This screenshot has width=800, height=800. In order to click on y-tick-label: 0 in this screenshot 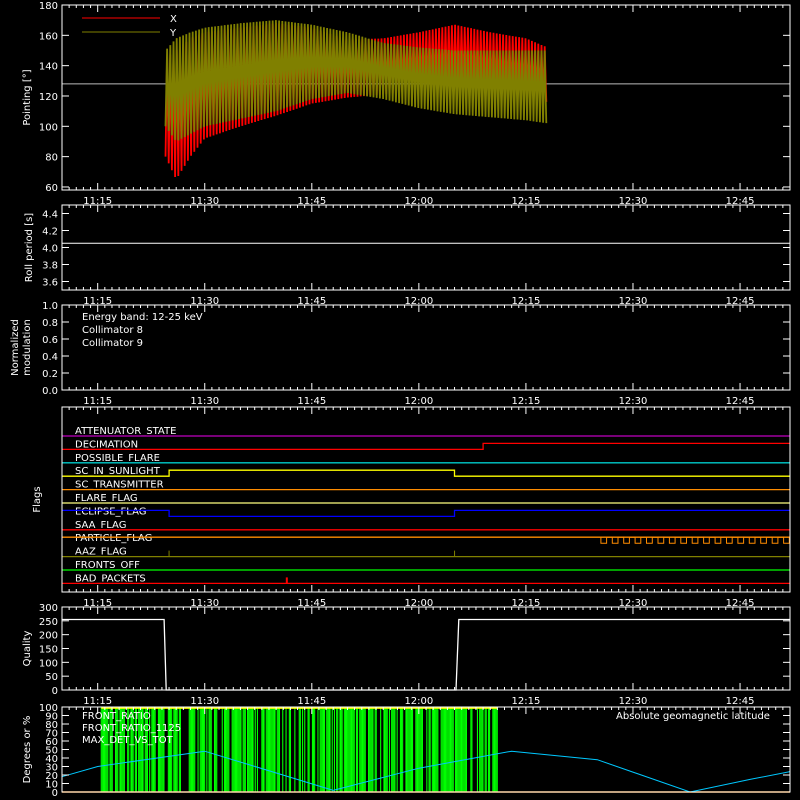, I will do `click(55, 691)`.